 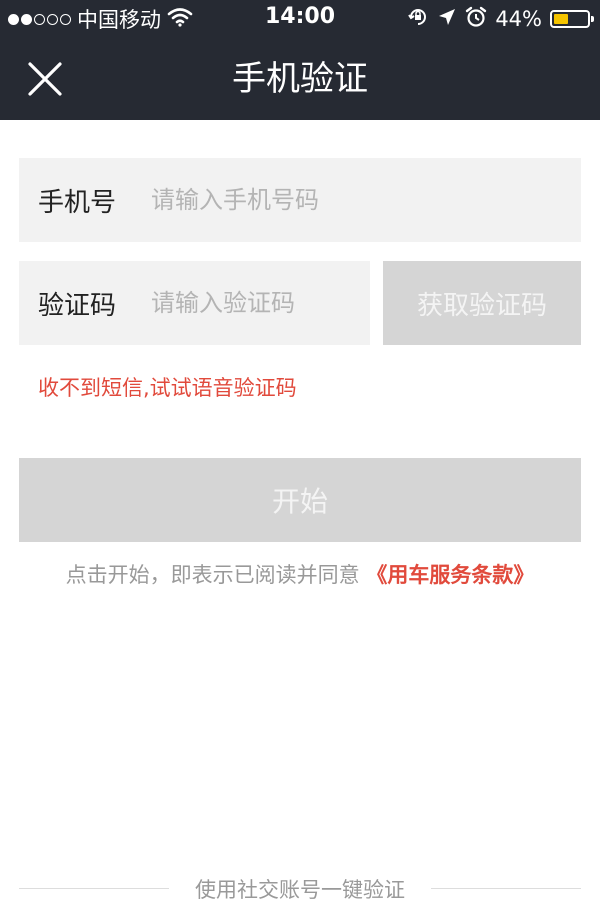 I want to click on carrier-name: 中国移动, so click(x=119, y=20).